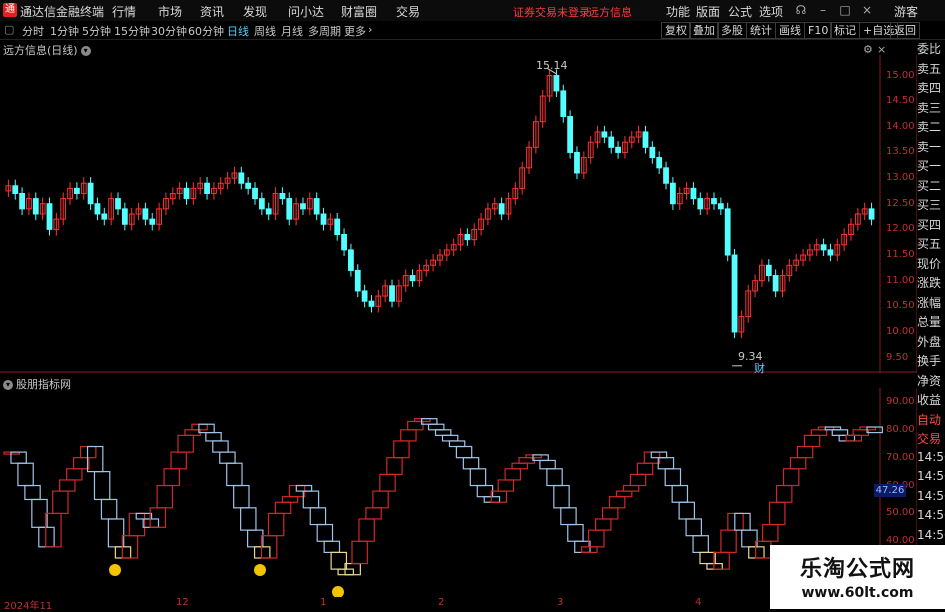 This screenshot has height=612, width=945. What do you see at coordinates (761, 30) in the screenshot?
I see `btn-statistics: 统计` at bounding box center [761, 30].